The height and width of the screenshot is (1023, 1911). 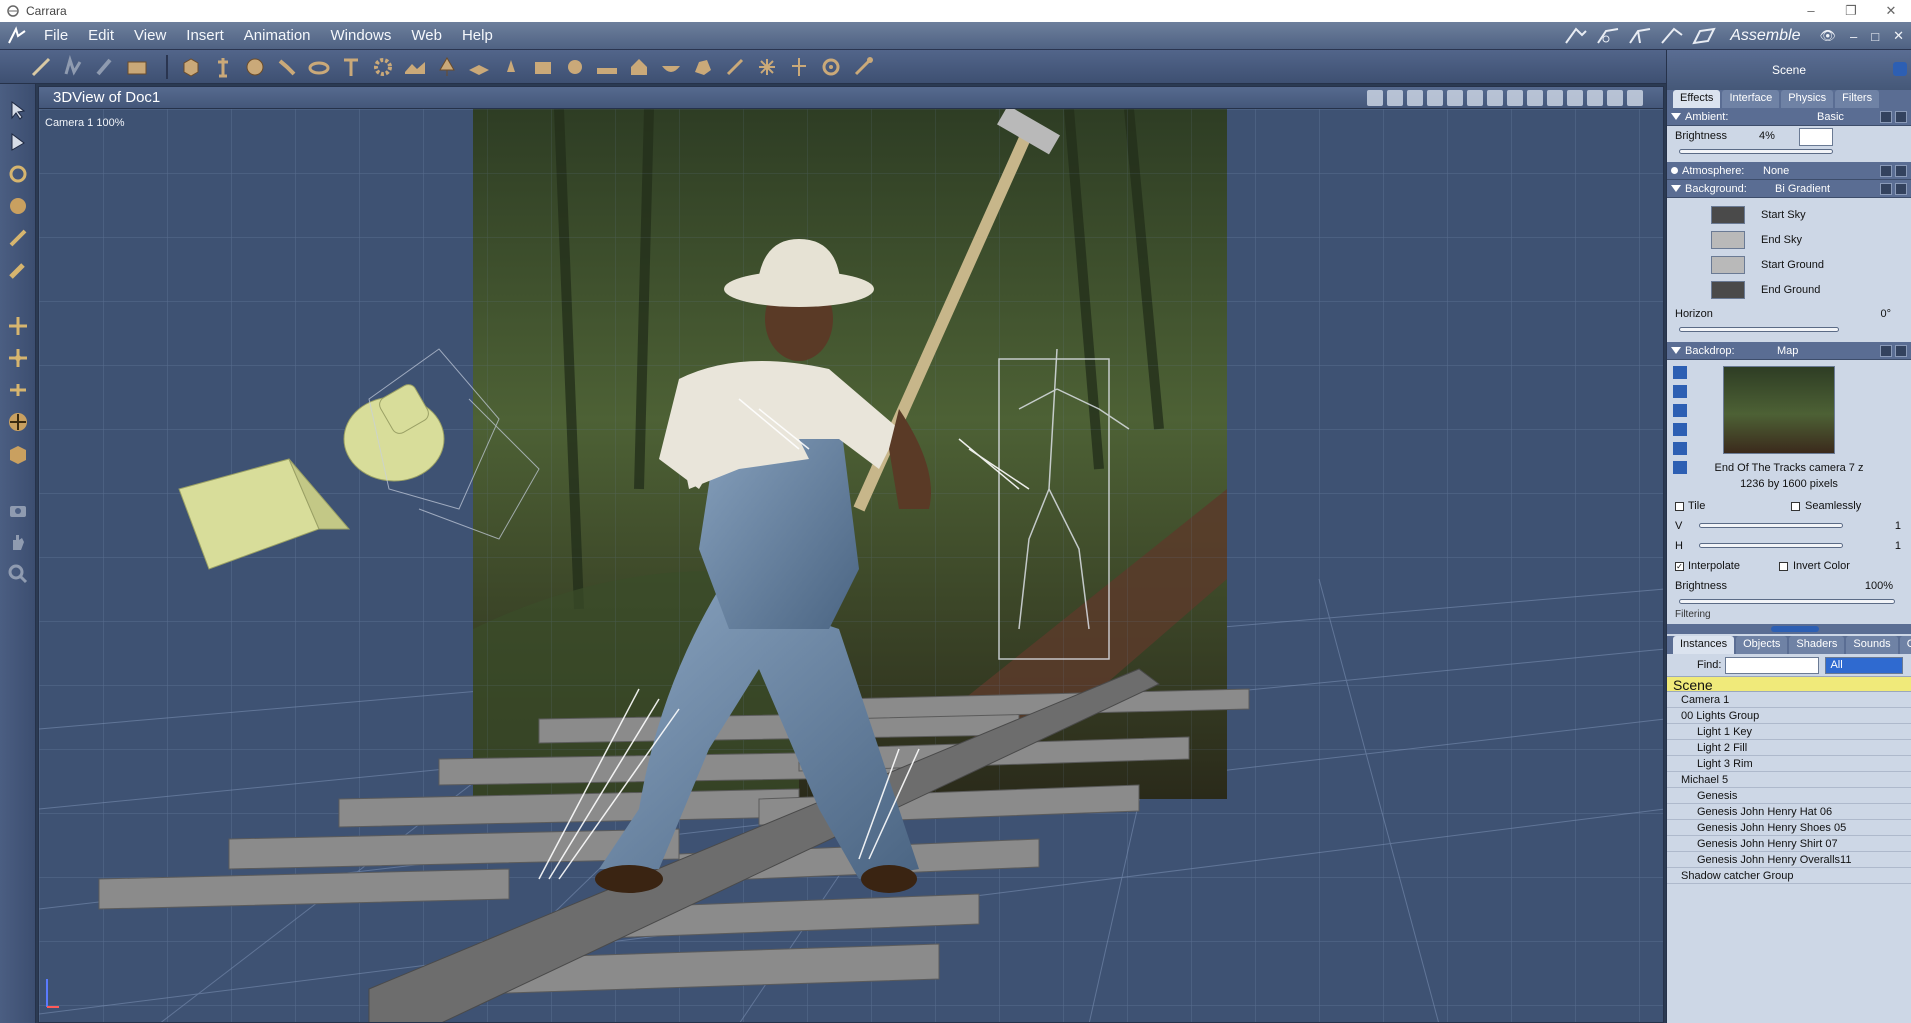 What do you see at coordinates (1891, 11) in the screenshot?
I see `close-window-button: ✕` at bounding box center [1891, 11].